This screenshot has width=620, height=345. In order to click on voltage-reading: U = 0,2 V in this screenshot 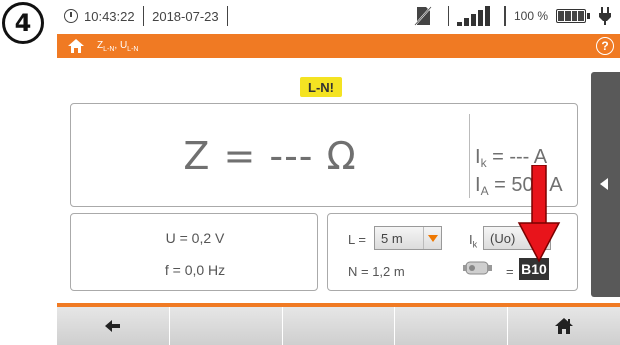, I will do `click(195, 238)`.